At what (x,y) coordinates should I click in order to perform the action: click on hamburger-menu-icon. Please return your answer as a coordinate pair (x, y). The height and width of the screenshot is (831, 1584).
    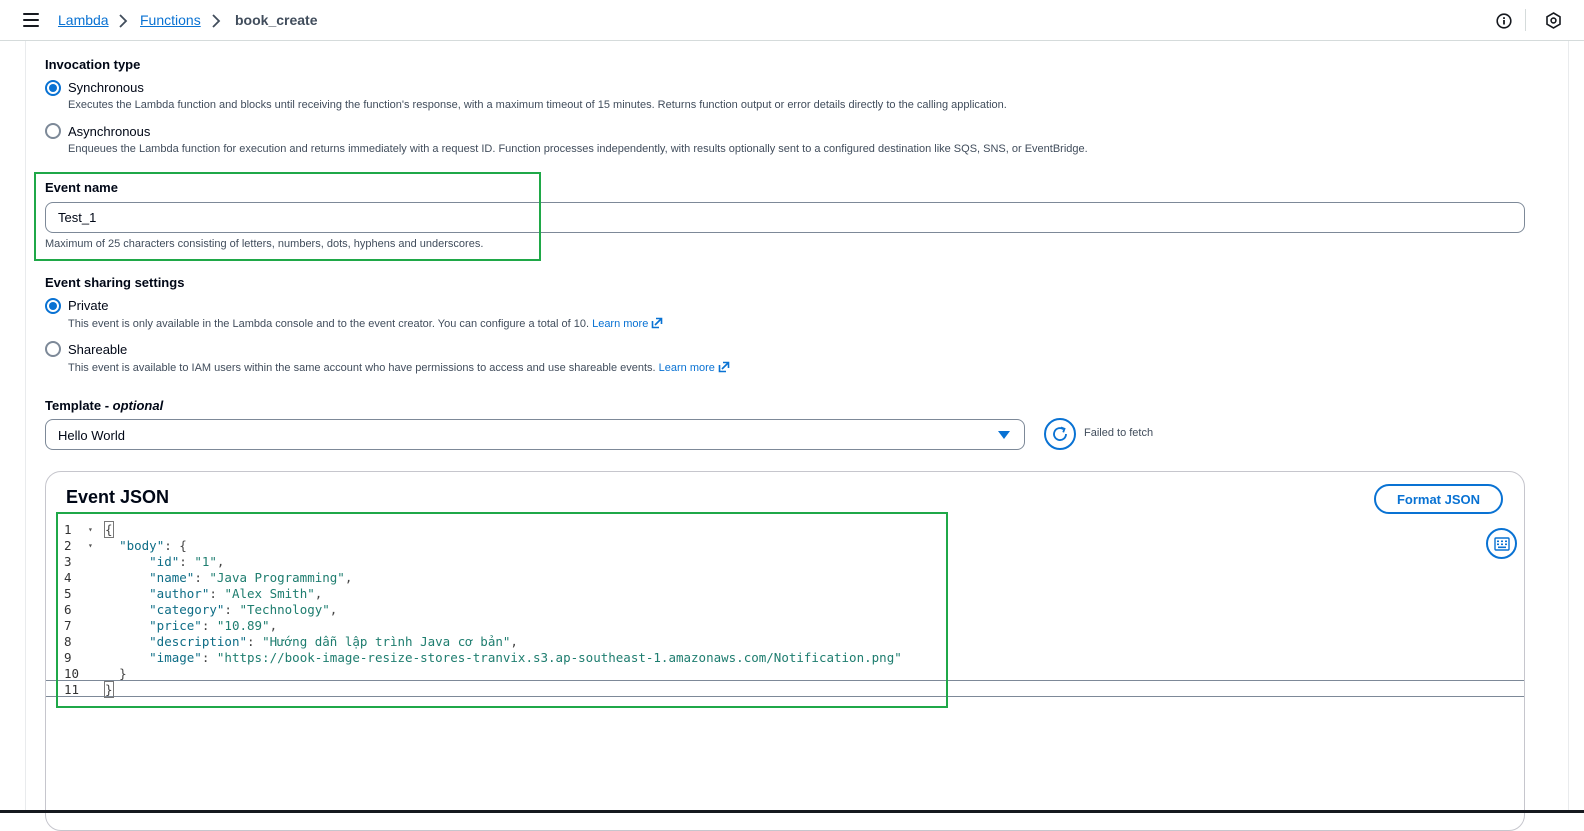
    Looking at the image, I should click on (31, 20).